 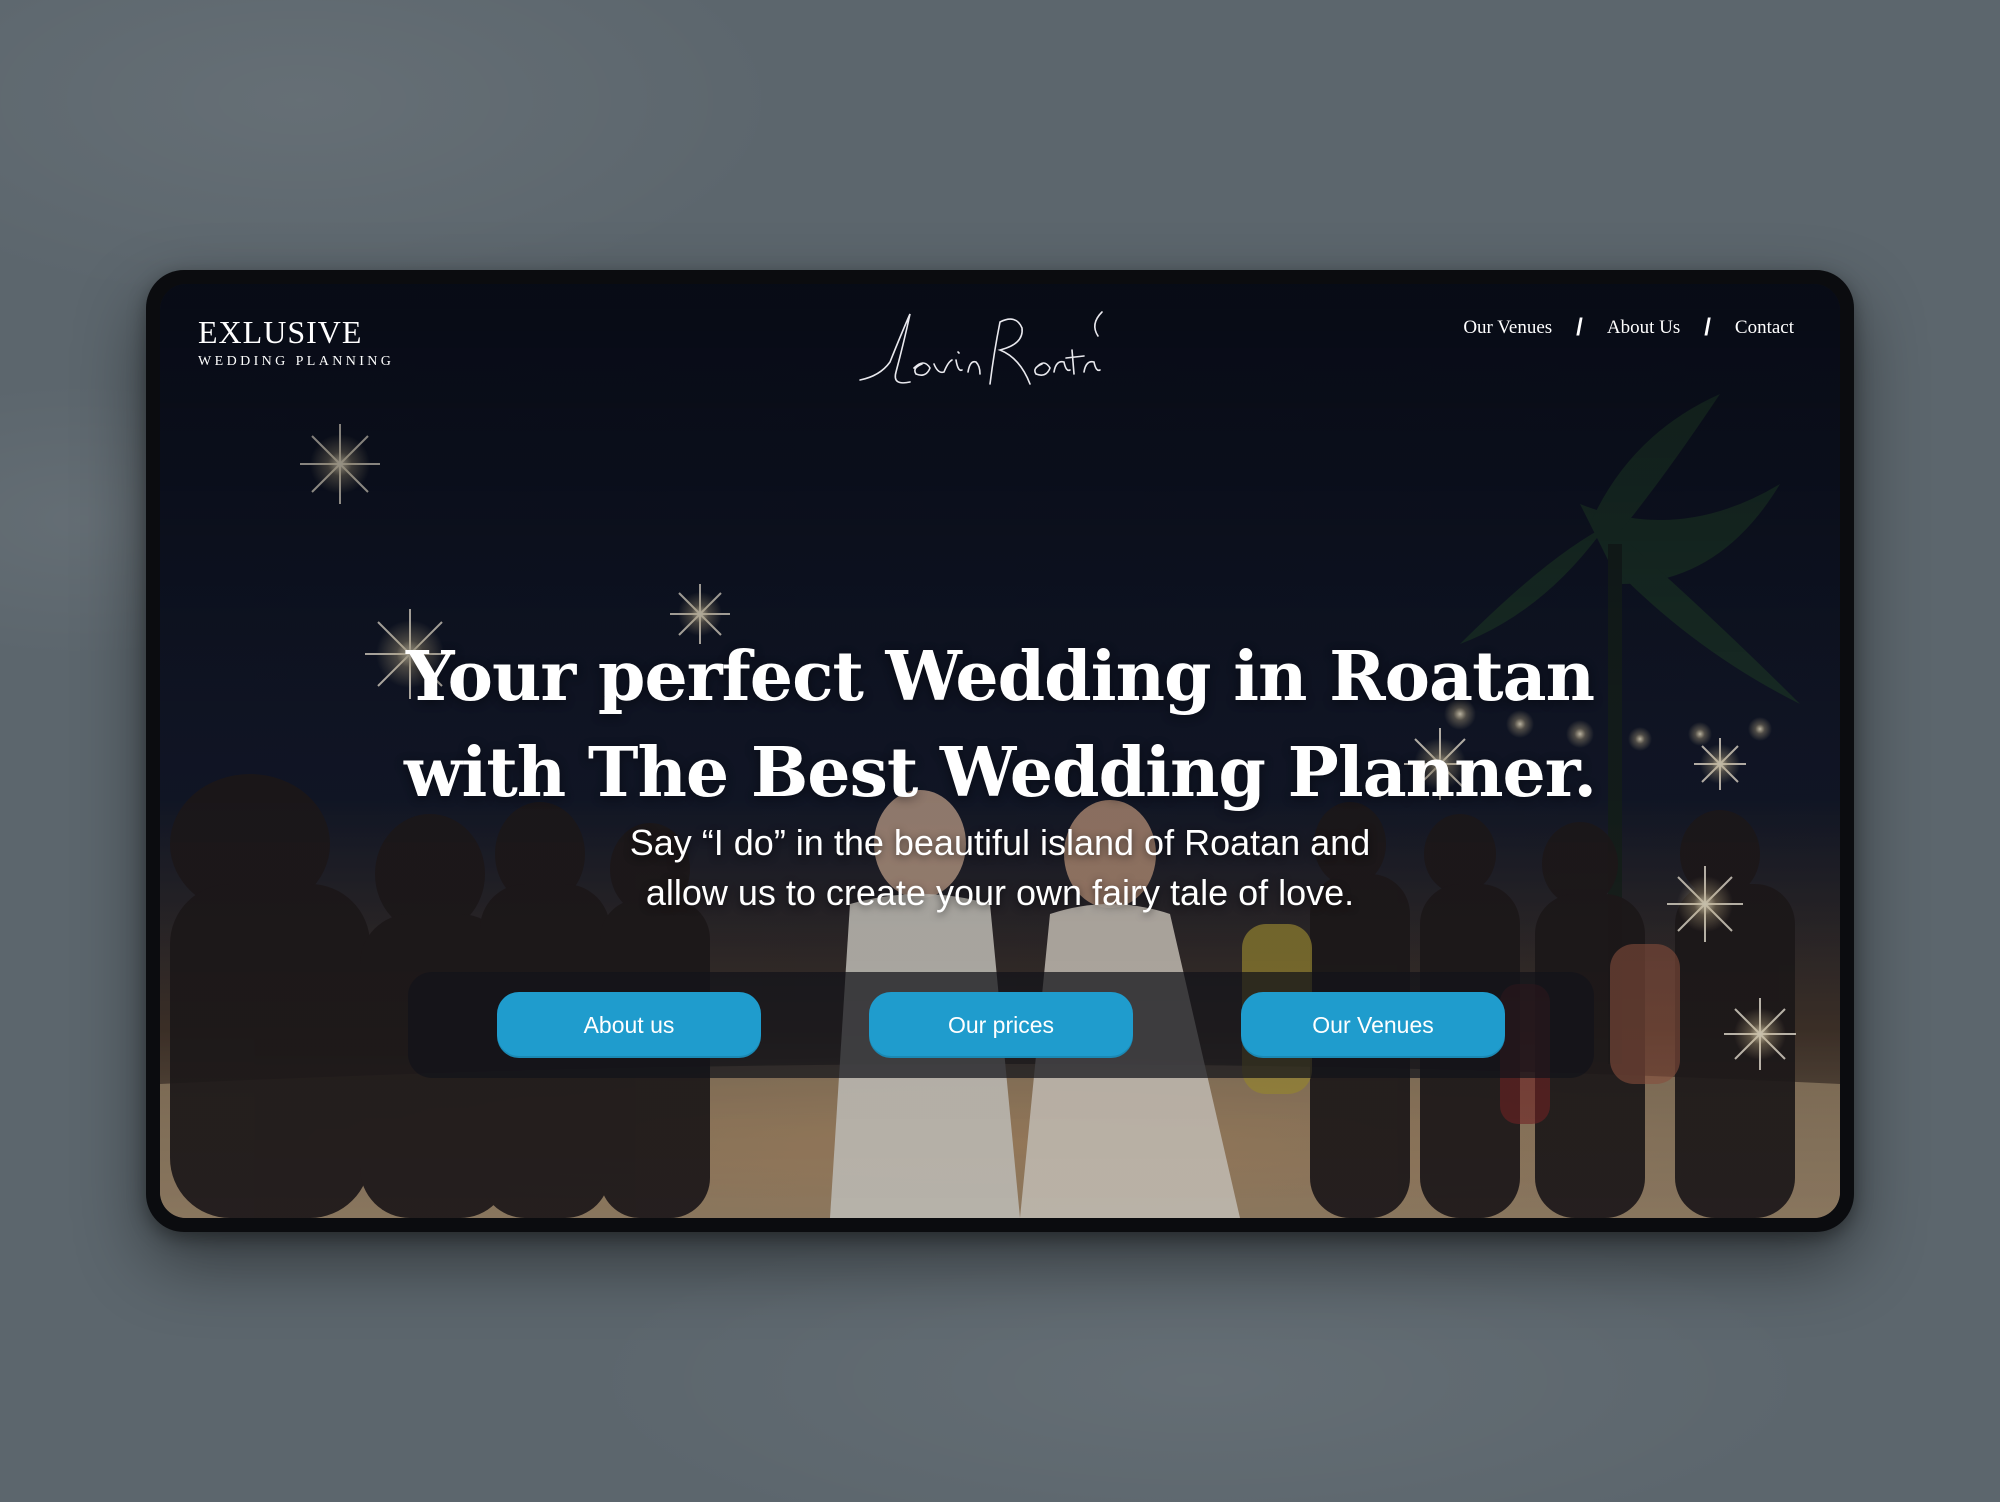 I want to click on main-navigation: Our Venues / About Us / Contact, so click(x=1628, y=328).